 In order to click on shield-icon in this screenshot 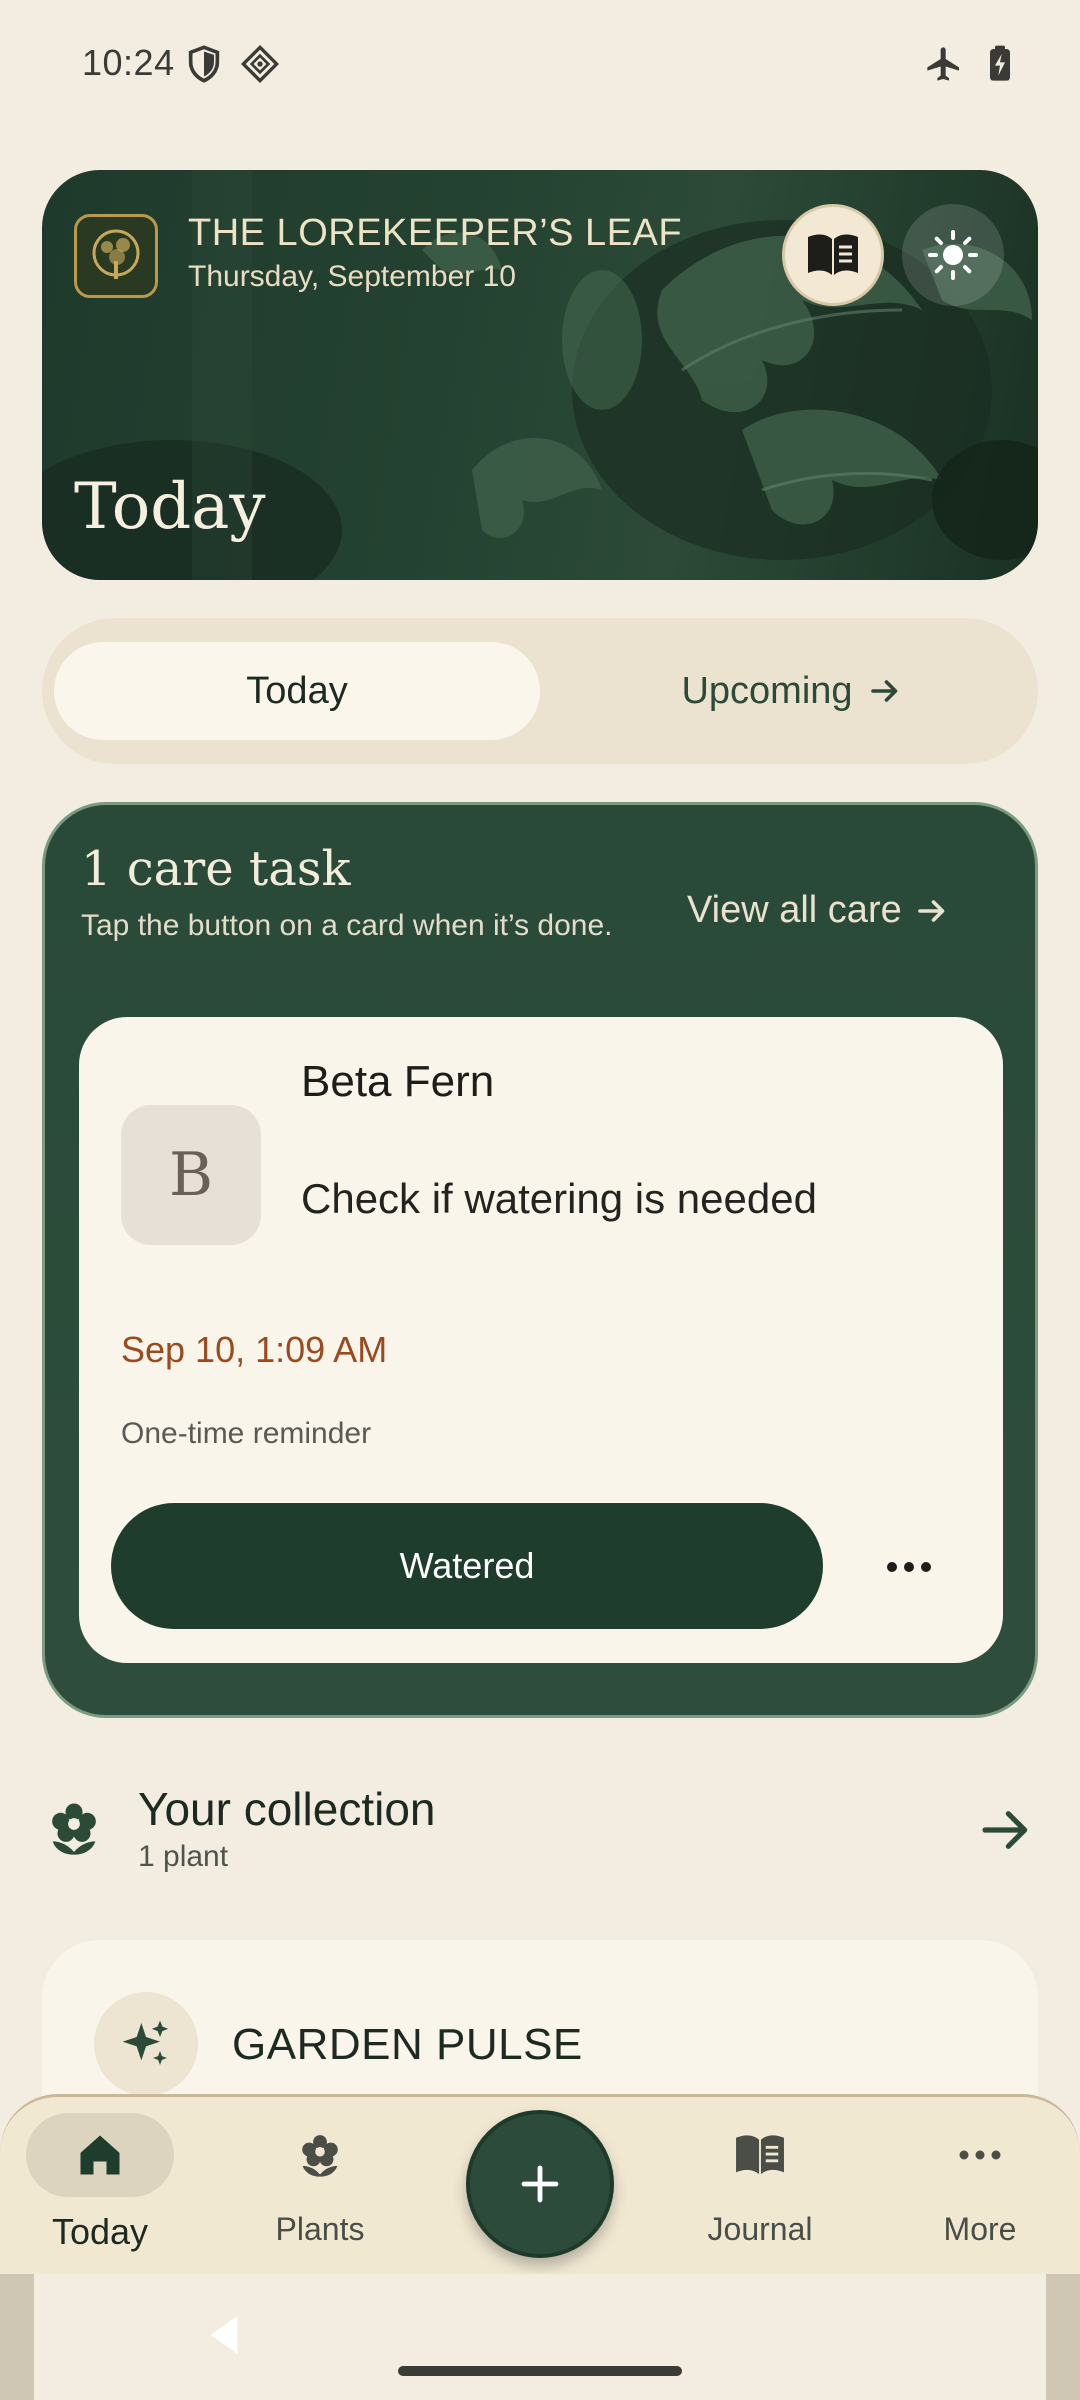, I will do `click(204, 64)`.